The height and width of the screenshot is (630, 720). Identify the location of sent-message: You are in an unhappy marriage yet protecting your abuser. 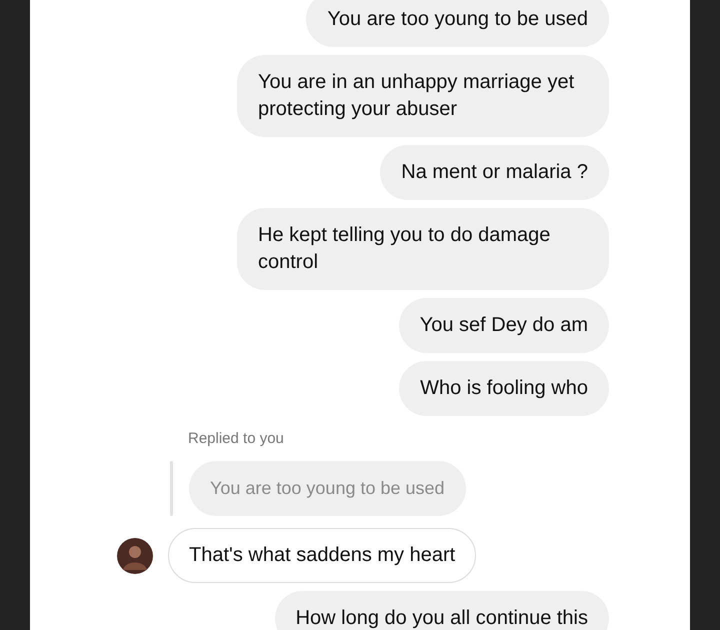
(423, 96).